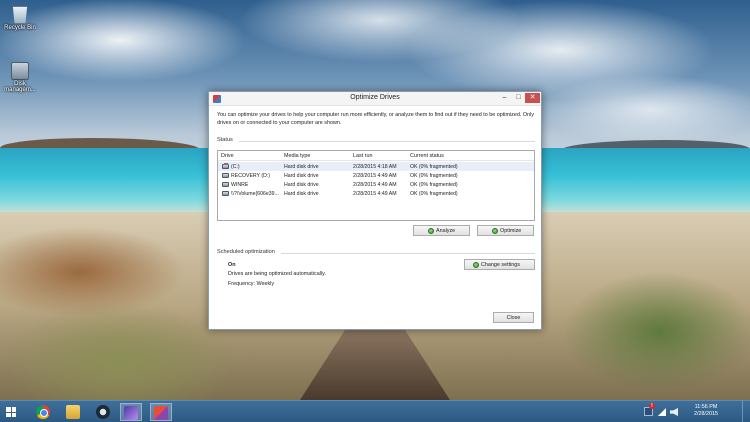 The width and height of the screenshot is (750, 422). Describe the element at coordinates (232, 265) in the screenshot. I see `schedule-state: On` at that location.